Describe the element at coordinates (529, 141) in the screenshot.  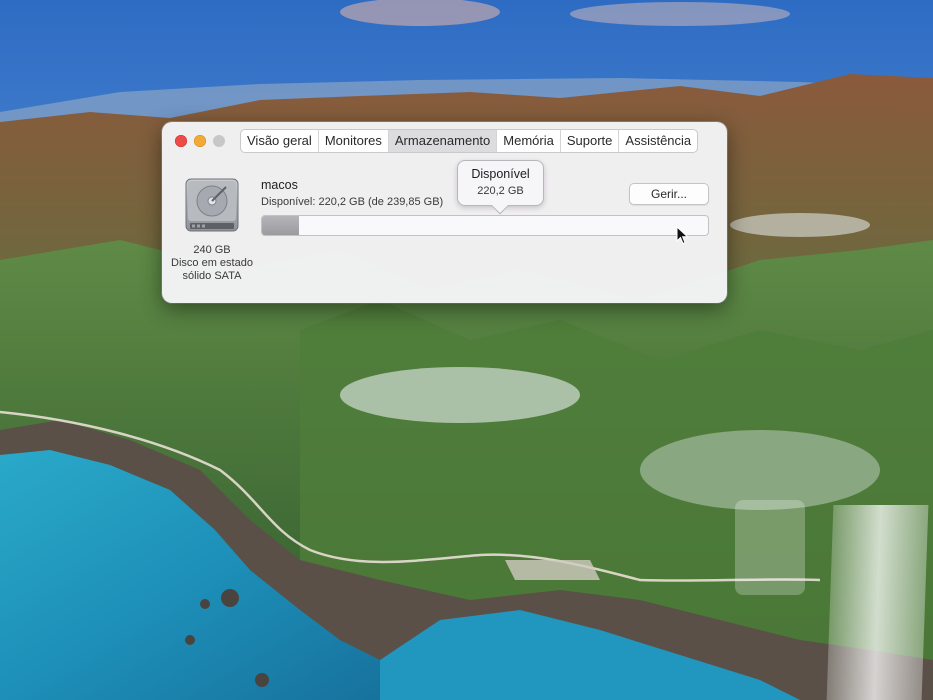
I see `tab-memory: Memória` at that location.